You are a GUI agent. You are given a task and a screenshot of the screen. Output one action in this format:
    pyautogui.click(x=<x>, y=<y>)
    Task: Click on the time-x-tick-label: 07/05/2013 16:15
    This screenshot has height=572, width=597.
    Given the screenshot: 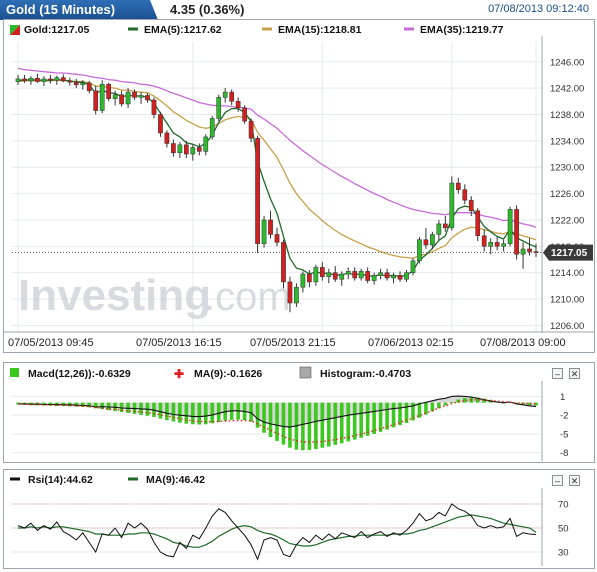 What is the action you would take?
    pyautogui.click(x=179, y=343)
    